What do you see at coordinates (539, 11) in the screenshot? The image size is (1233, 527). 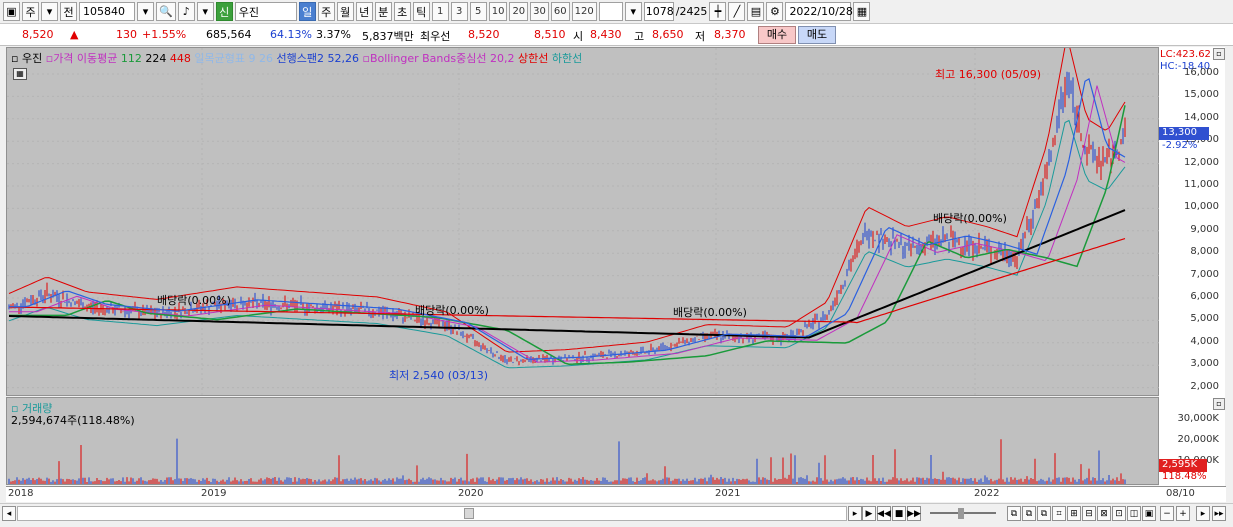 I see `interval-30: 30` at bounding box center [539, 11].